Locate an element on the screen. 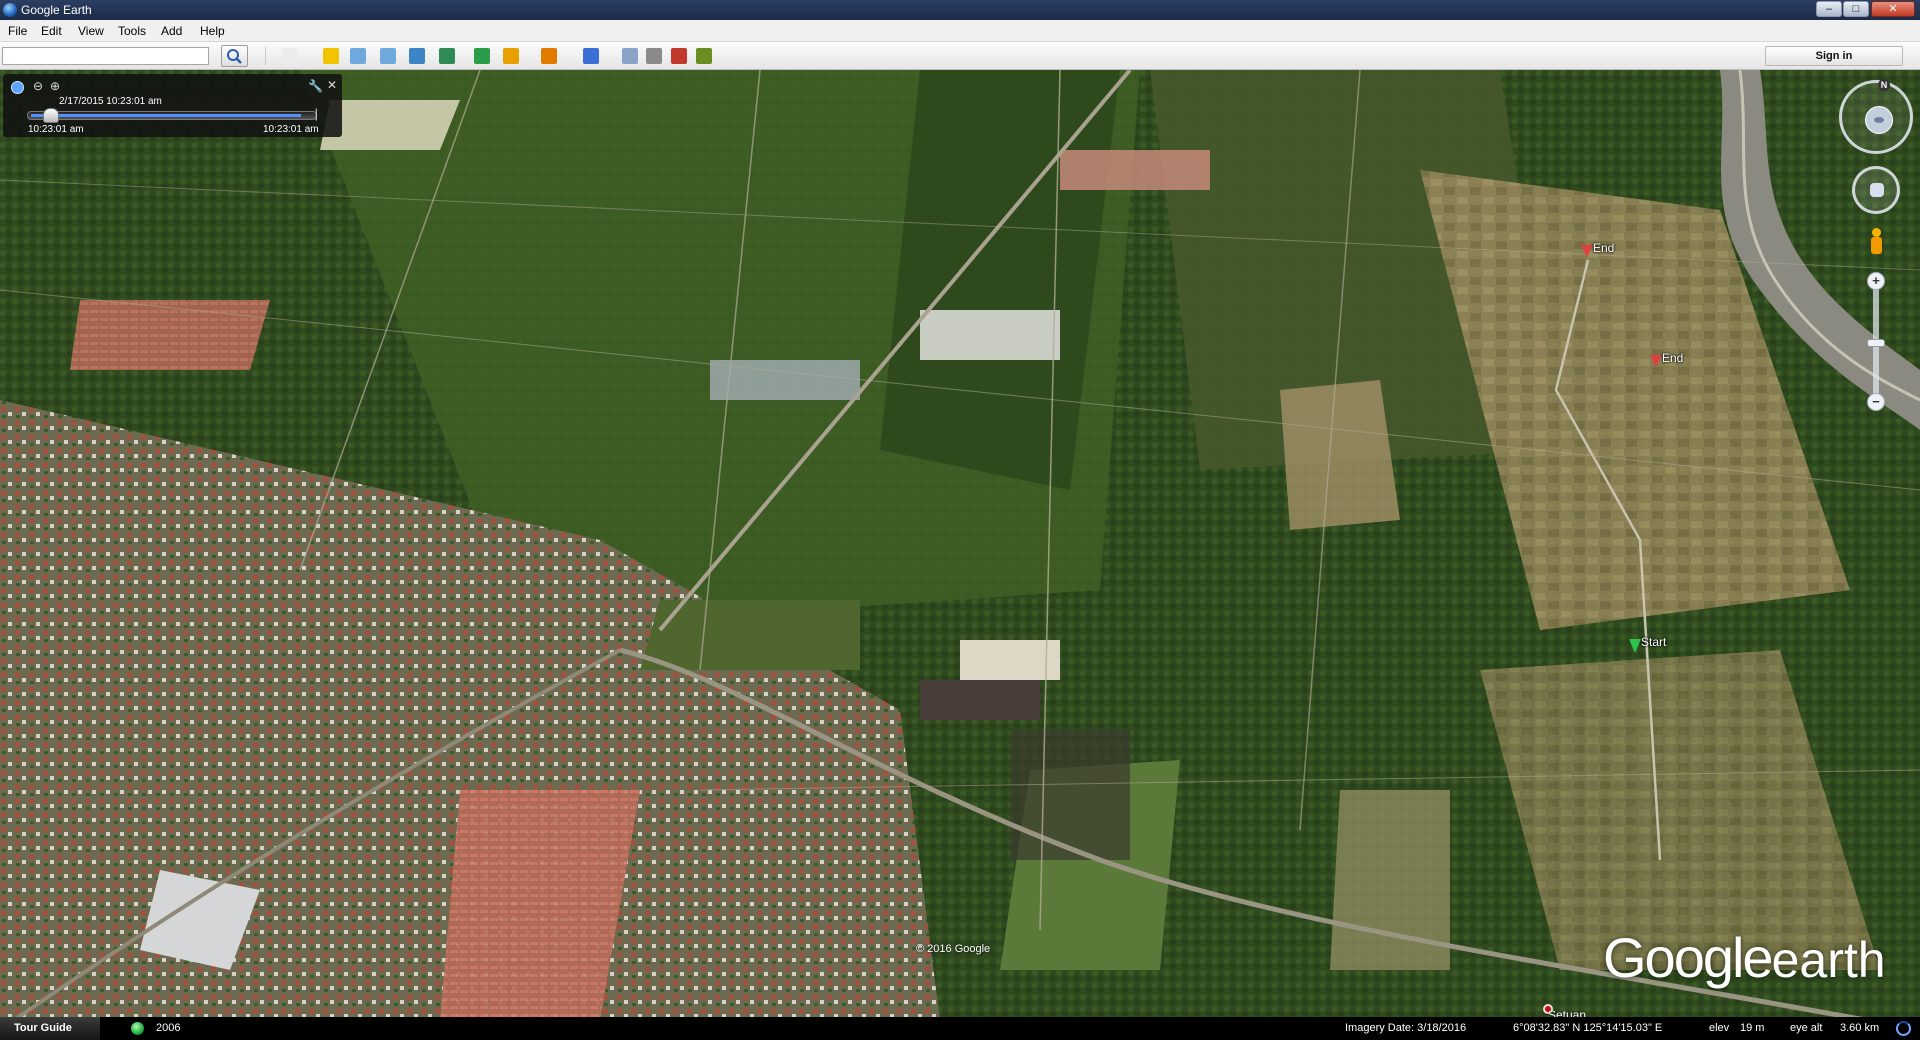 The width and height of the screenshot is (1920, 1040). google-earth-icon is located at coordinates (10, 10).